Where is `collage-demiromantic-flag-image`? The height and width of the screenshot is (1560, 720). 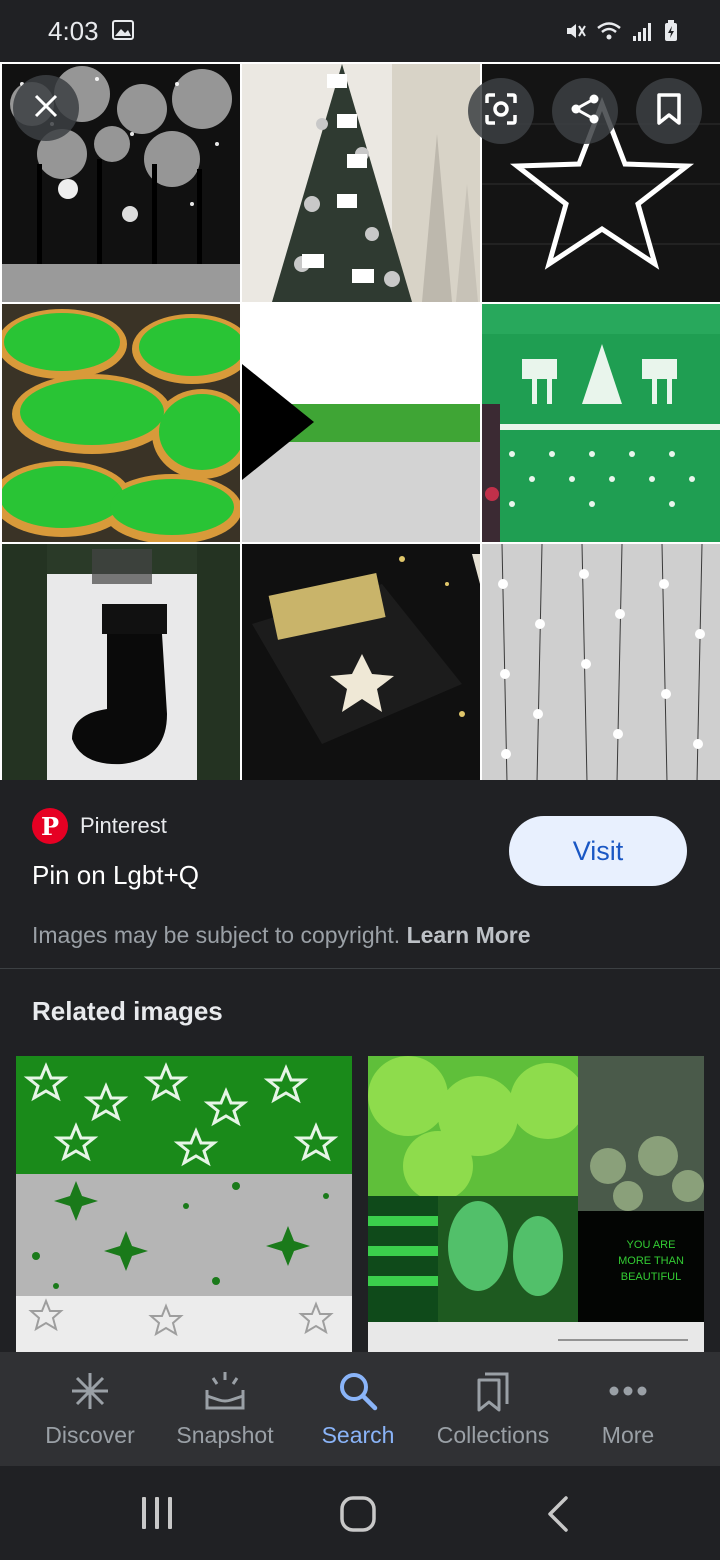 collage-demiromantic-flag-image is located at coordinates (361, 423).